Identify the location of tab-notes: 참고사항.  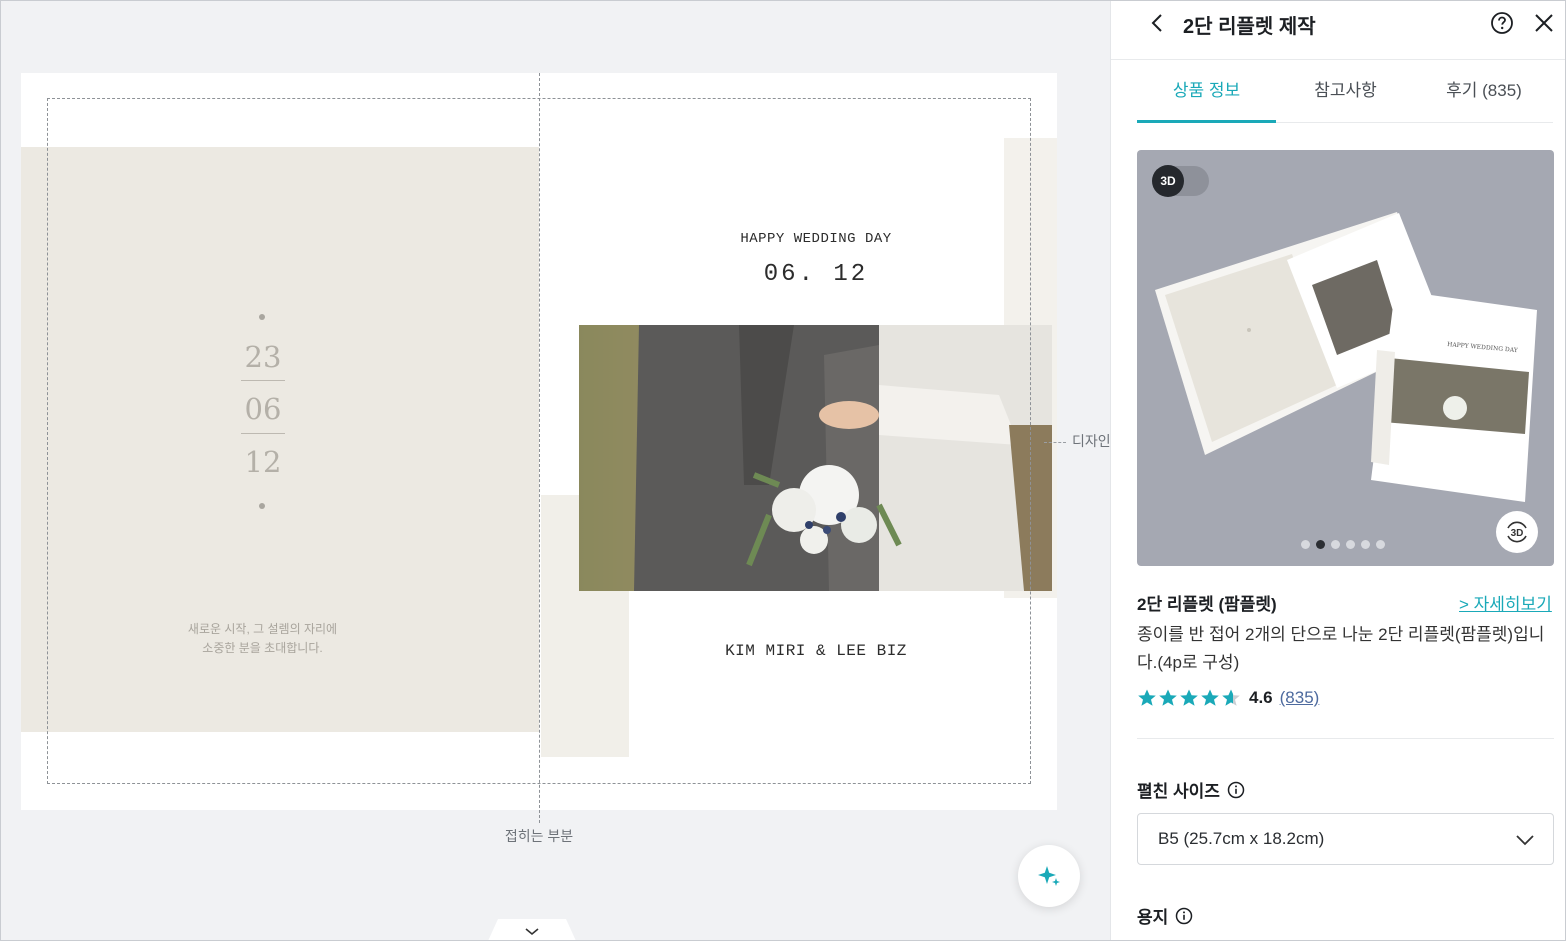
(1345, 92).